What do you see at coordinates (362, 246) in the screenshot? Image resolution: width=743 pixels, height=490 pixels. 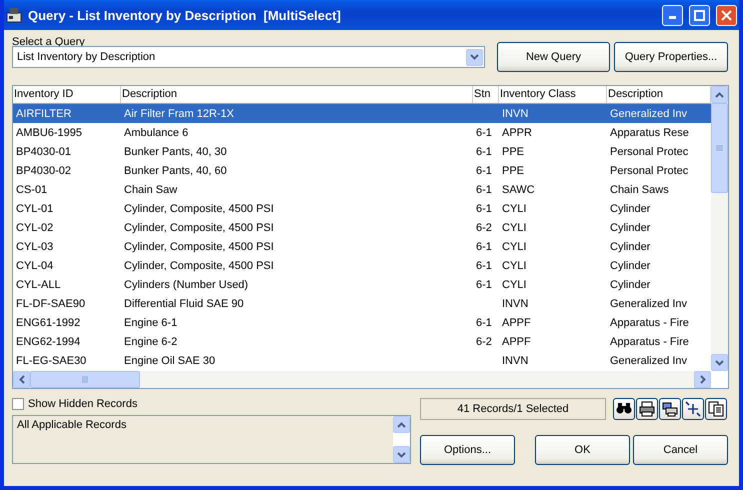 I see `table-row: CYL-03 Cylinder, Composite, 4500 PSI 6-1 CYLI Cylinder` at bounding box center [362, 246].